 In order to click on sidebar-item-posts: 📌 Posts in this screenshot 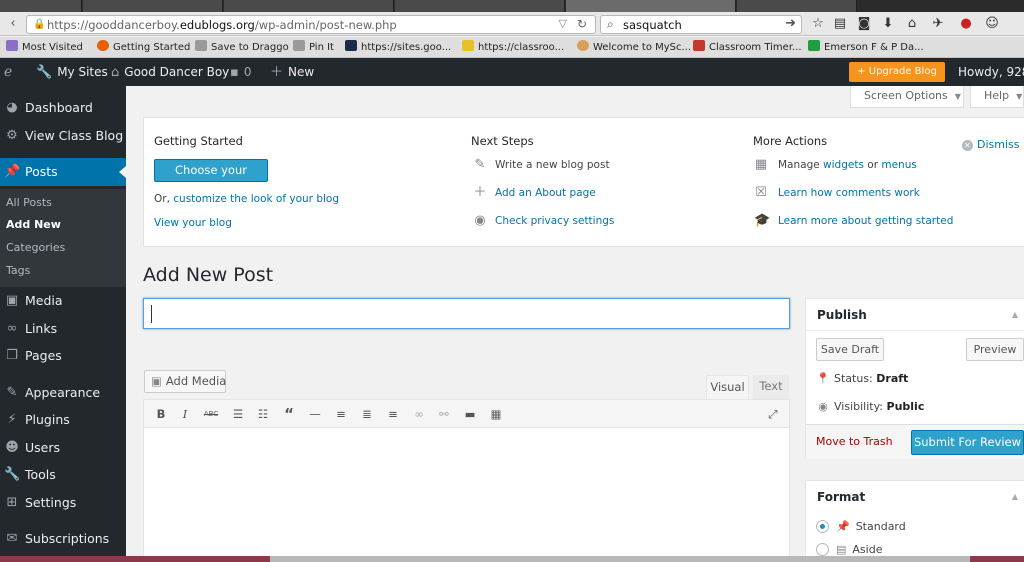, I will do `click(63, 172)`.